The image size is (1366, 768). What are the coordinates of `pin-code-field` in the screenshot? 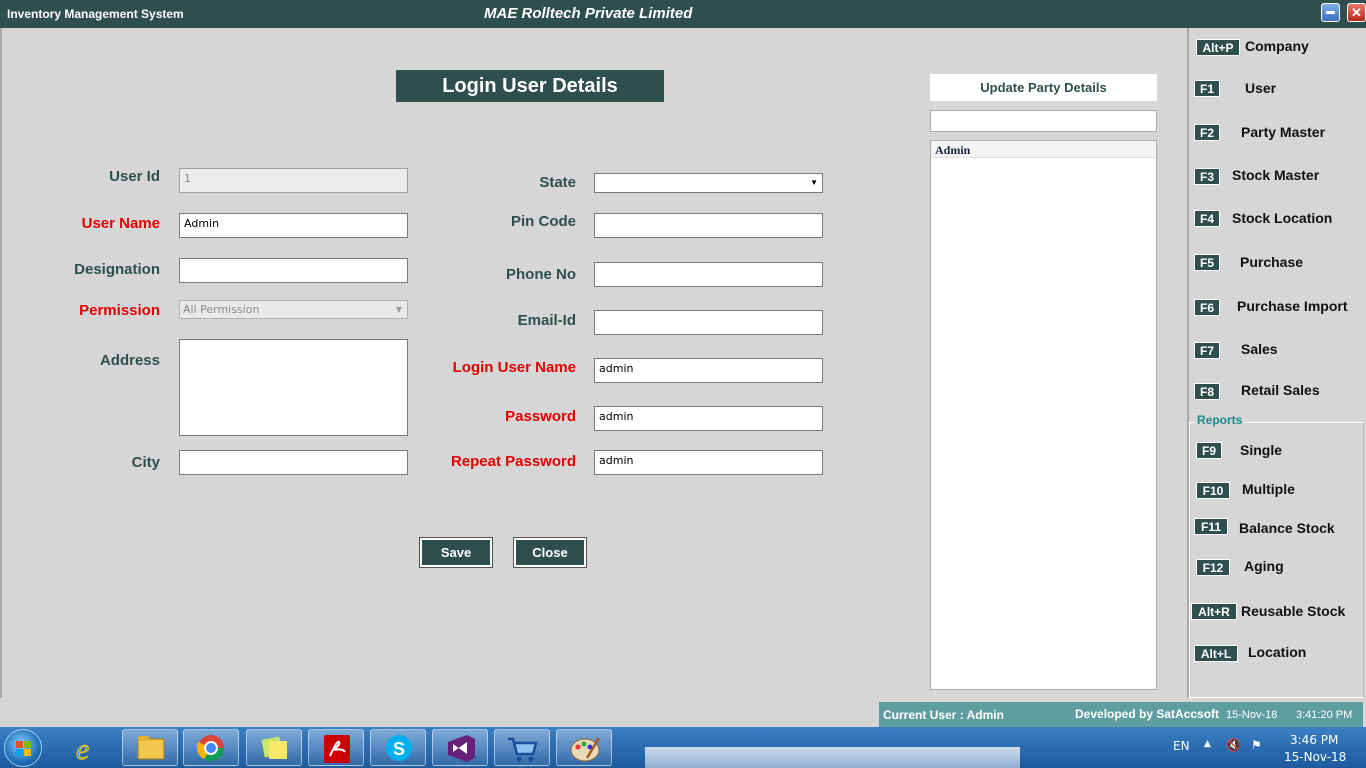 It's located at (708, 225).